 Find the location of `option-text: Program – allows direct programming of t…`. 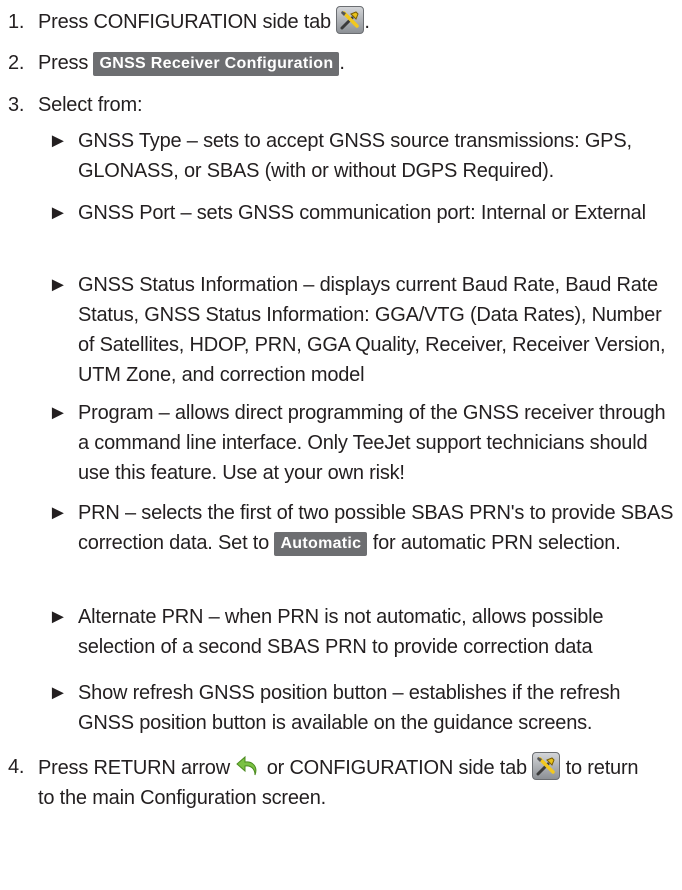

option-text: Program – allows direct programming of t… is located at coordinates (372, 443).